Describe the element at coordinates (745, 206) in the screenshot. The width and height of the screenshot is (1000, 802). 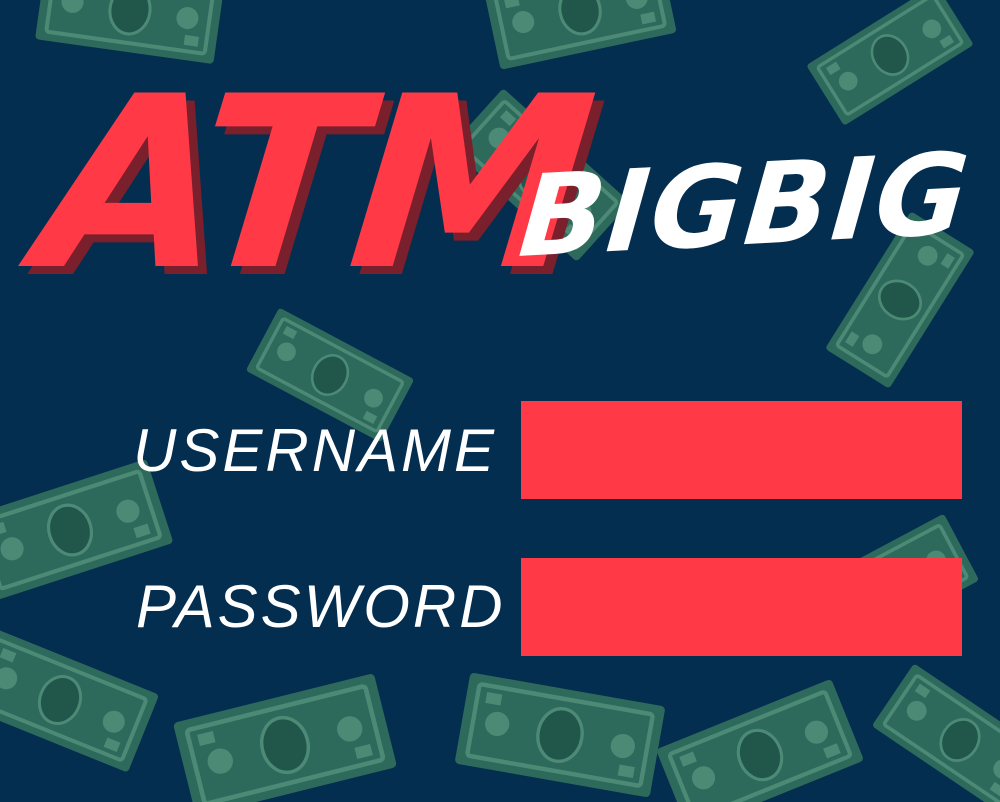
I see `app-subtitle: BIGBIG` at that location.